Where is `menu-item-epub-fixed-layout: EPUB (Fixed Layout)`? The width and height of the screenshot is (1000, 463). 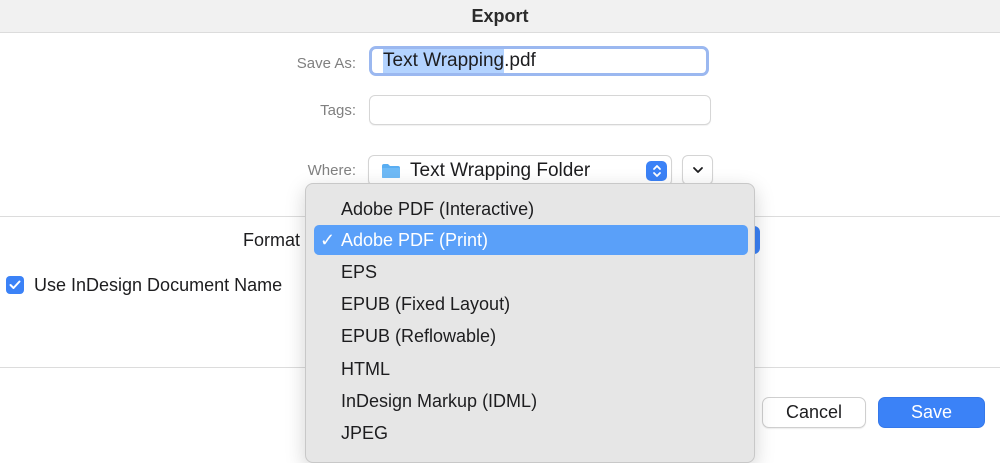
menu-item-epub-fixed-layout: EPUB (Fixed Layout) is located at coordinates (531, 304).